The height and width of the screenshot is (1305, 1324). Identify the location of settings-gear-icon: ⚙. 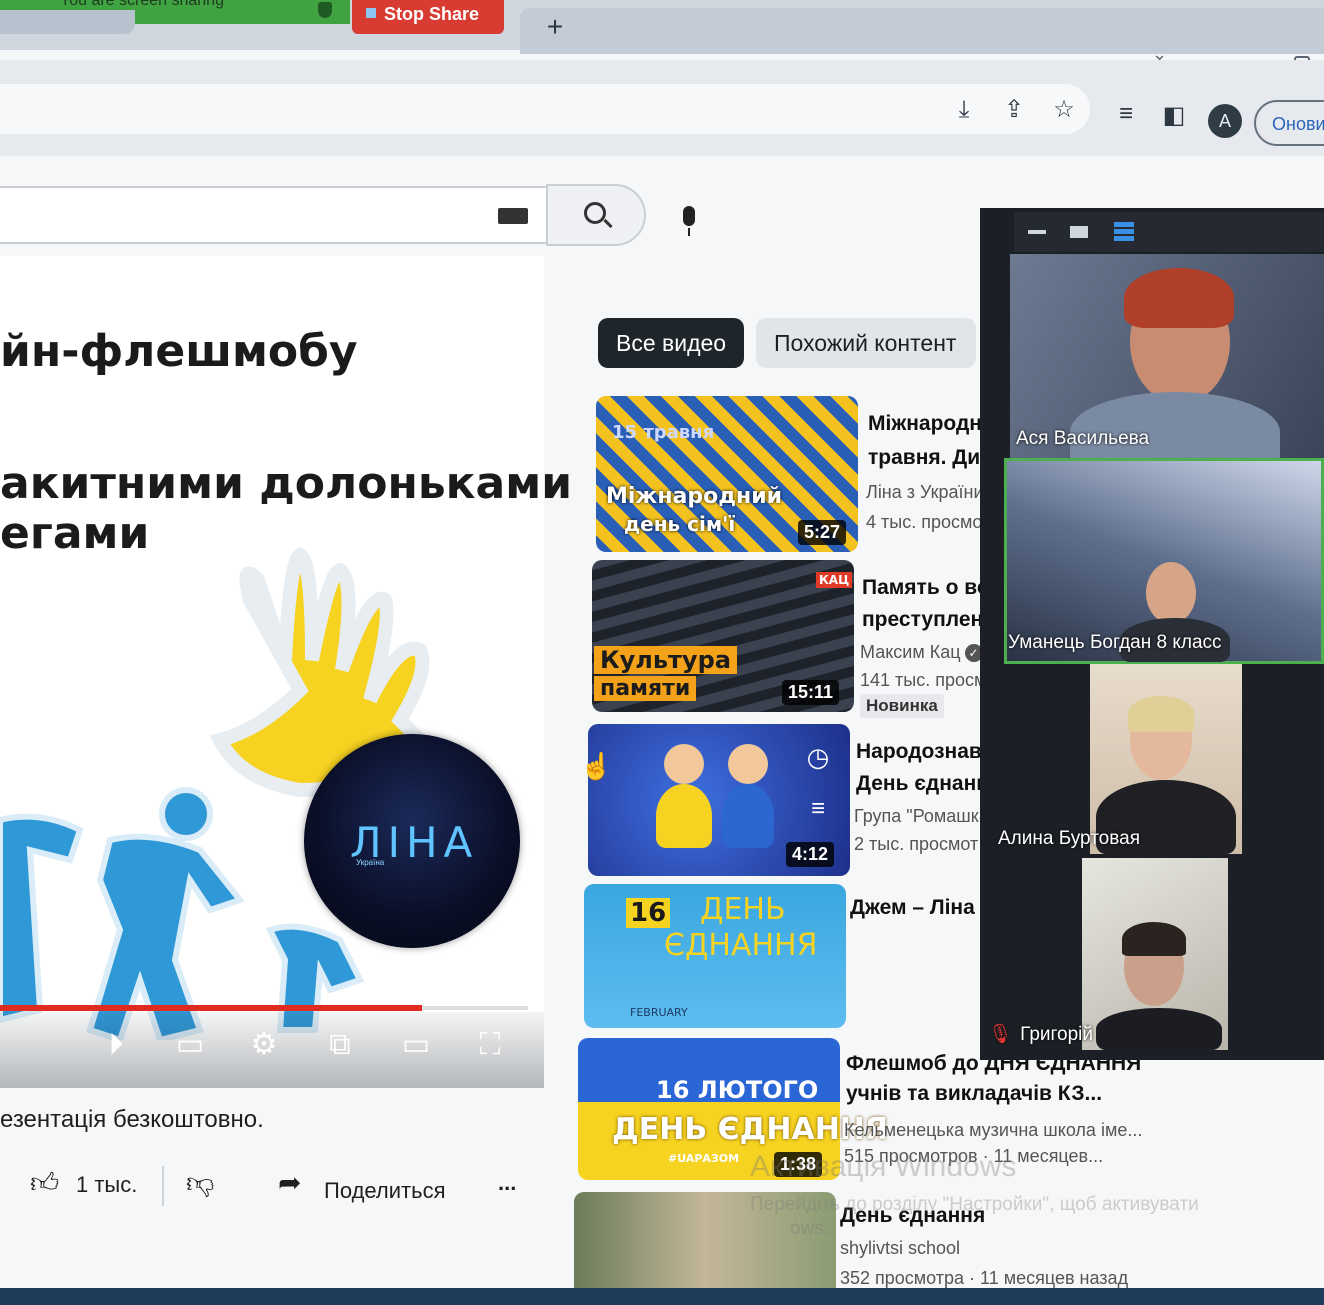
(264, 1046).